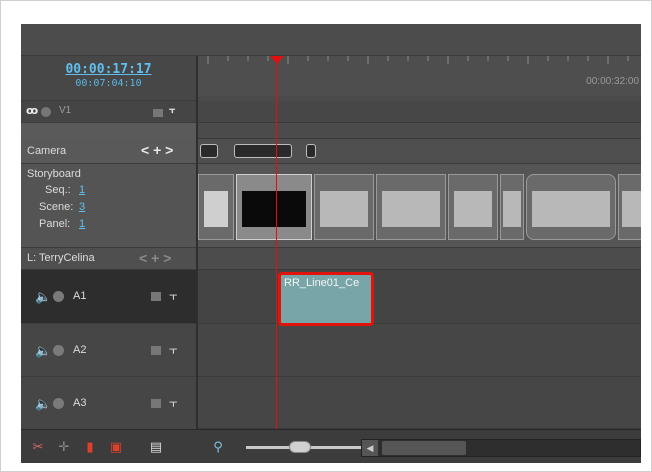 This screenshot has width=652, height=472. What do you see at coordinates (419, 350) in the screenshot?
I see `track-a2` at bounding box center [419, 350].